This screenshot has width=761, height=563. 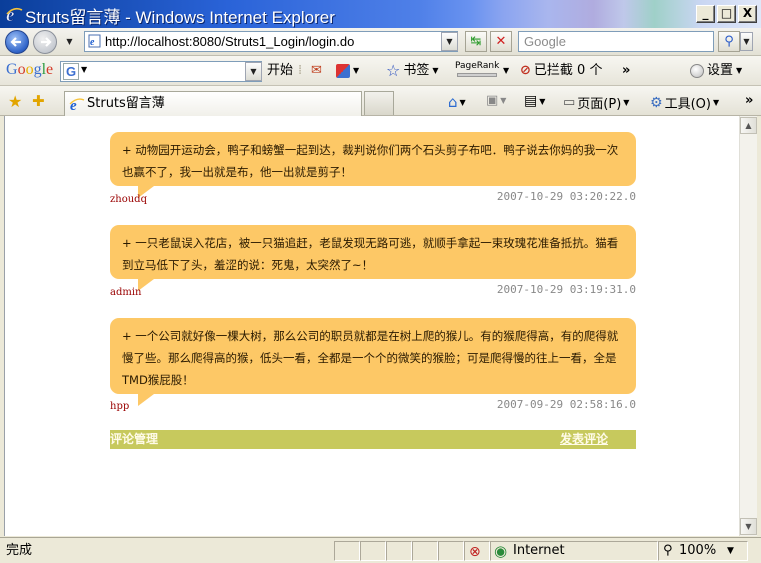 I want to click on search-options-dropdown: ▼, so click(x=746, y=41).